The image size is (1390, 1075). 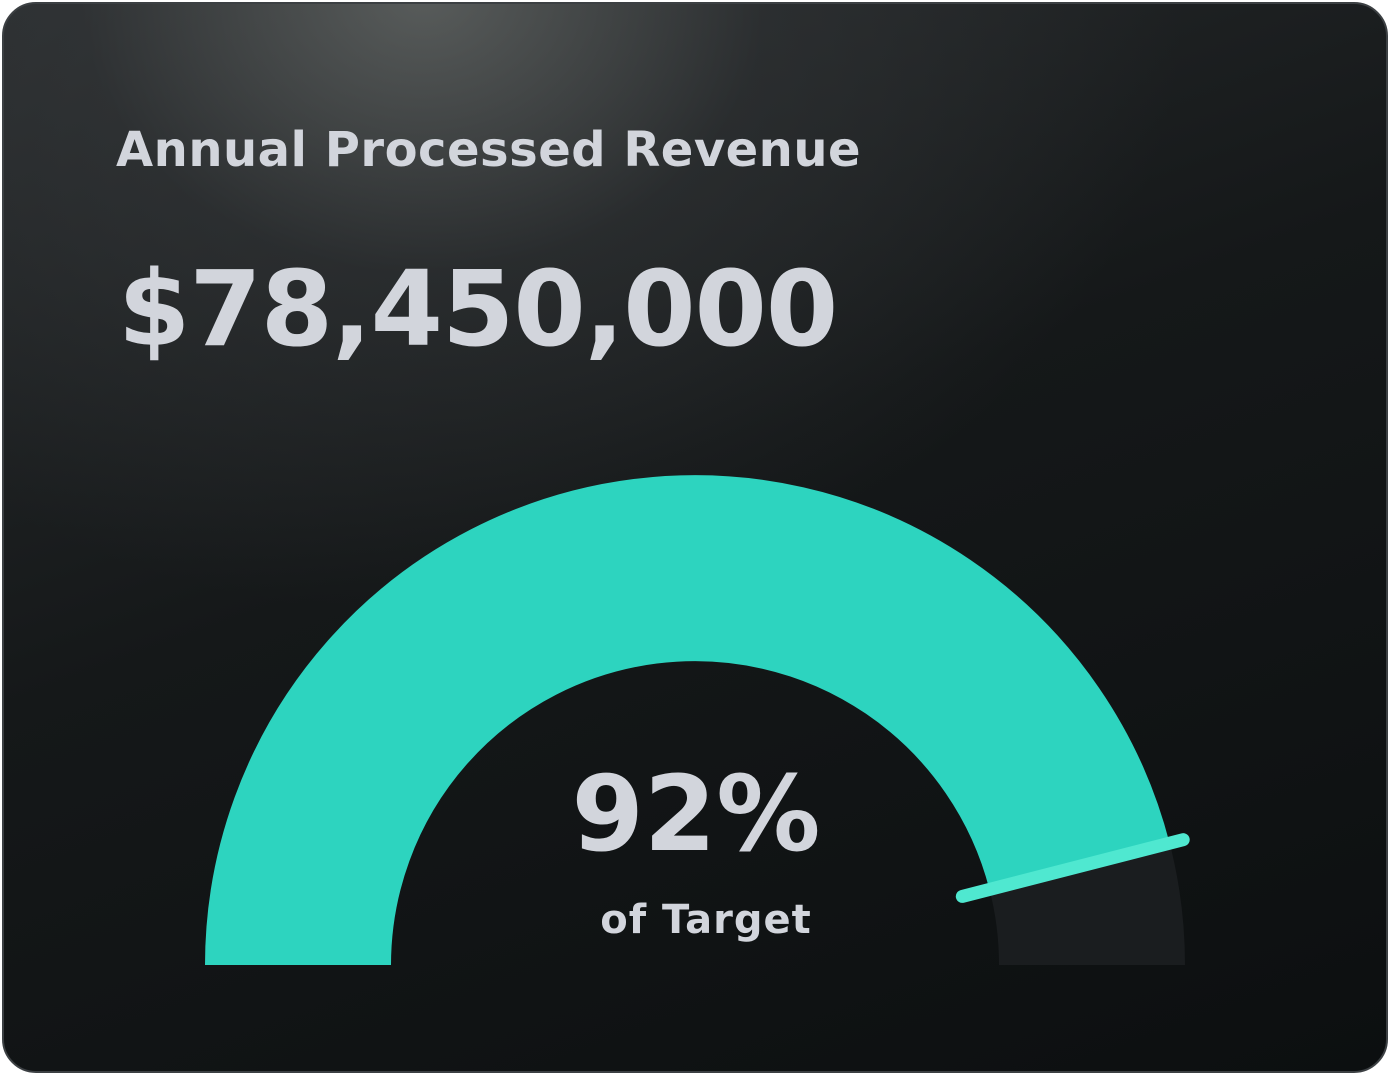 I want to click on percent-caption: of Target, so click(x=706, y=920).